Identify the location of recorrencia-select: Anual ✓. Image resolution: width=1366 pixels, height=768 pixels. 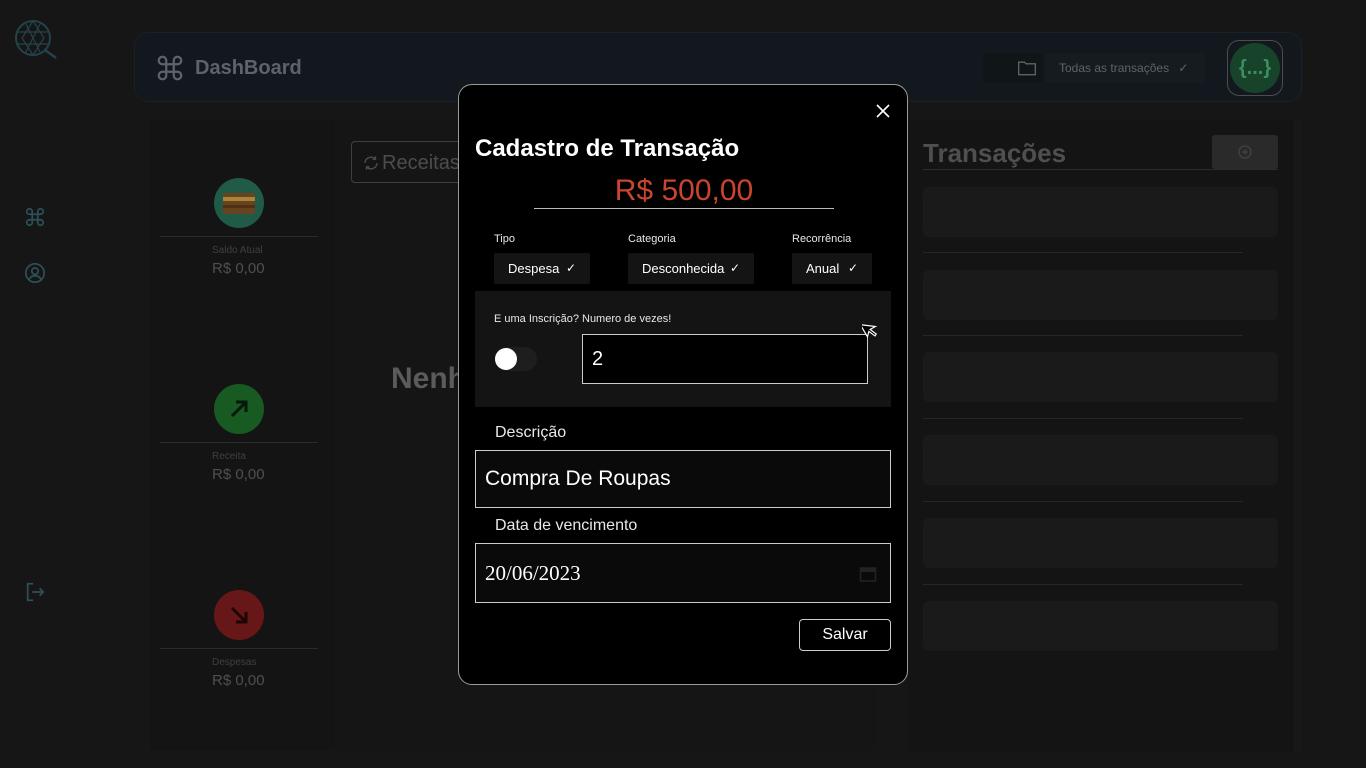
(832, 268).